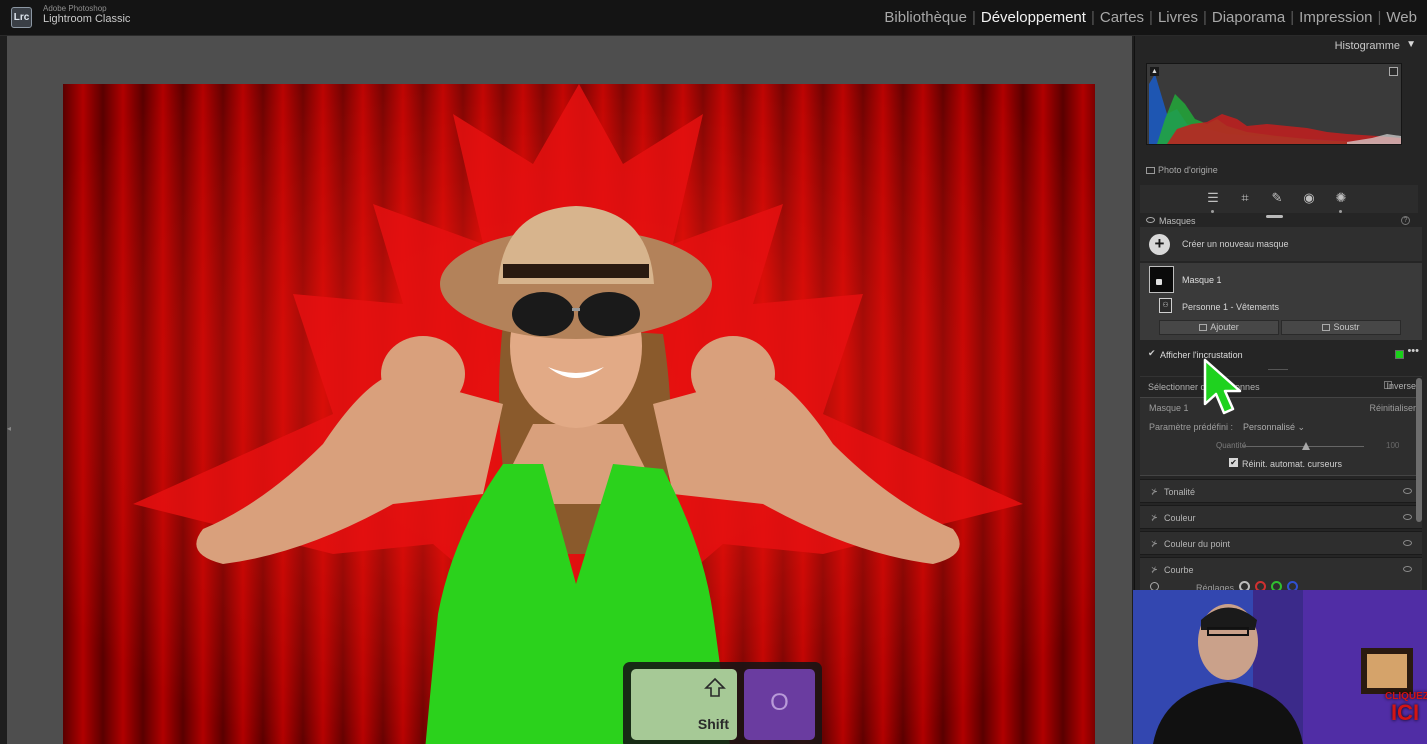 The width and height of the screenshot is (1427, 744). What do you see at coordinates (1326, 327) in the screenshot?
I see `subtract-mask-icon` at bounding box center [1326, 327].